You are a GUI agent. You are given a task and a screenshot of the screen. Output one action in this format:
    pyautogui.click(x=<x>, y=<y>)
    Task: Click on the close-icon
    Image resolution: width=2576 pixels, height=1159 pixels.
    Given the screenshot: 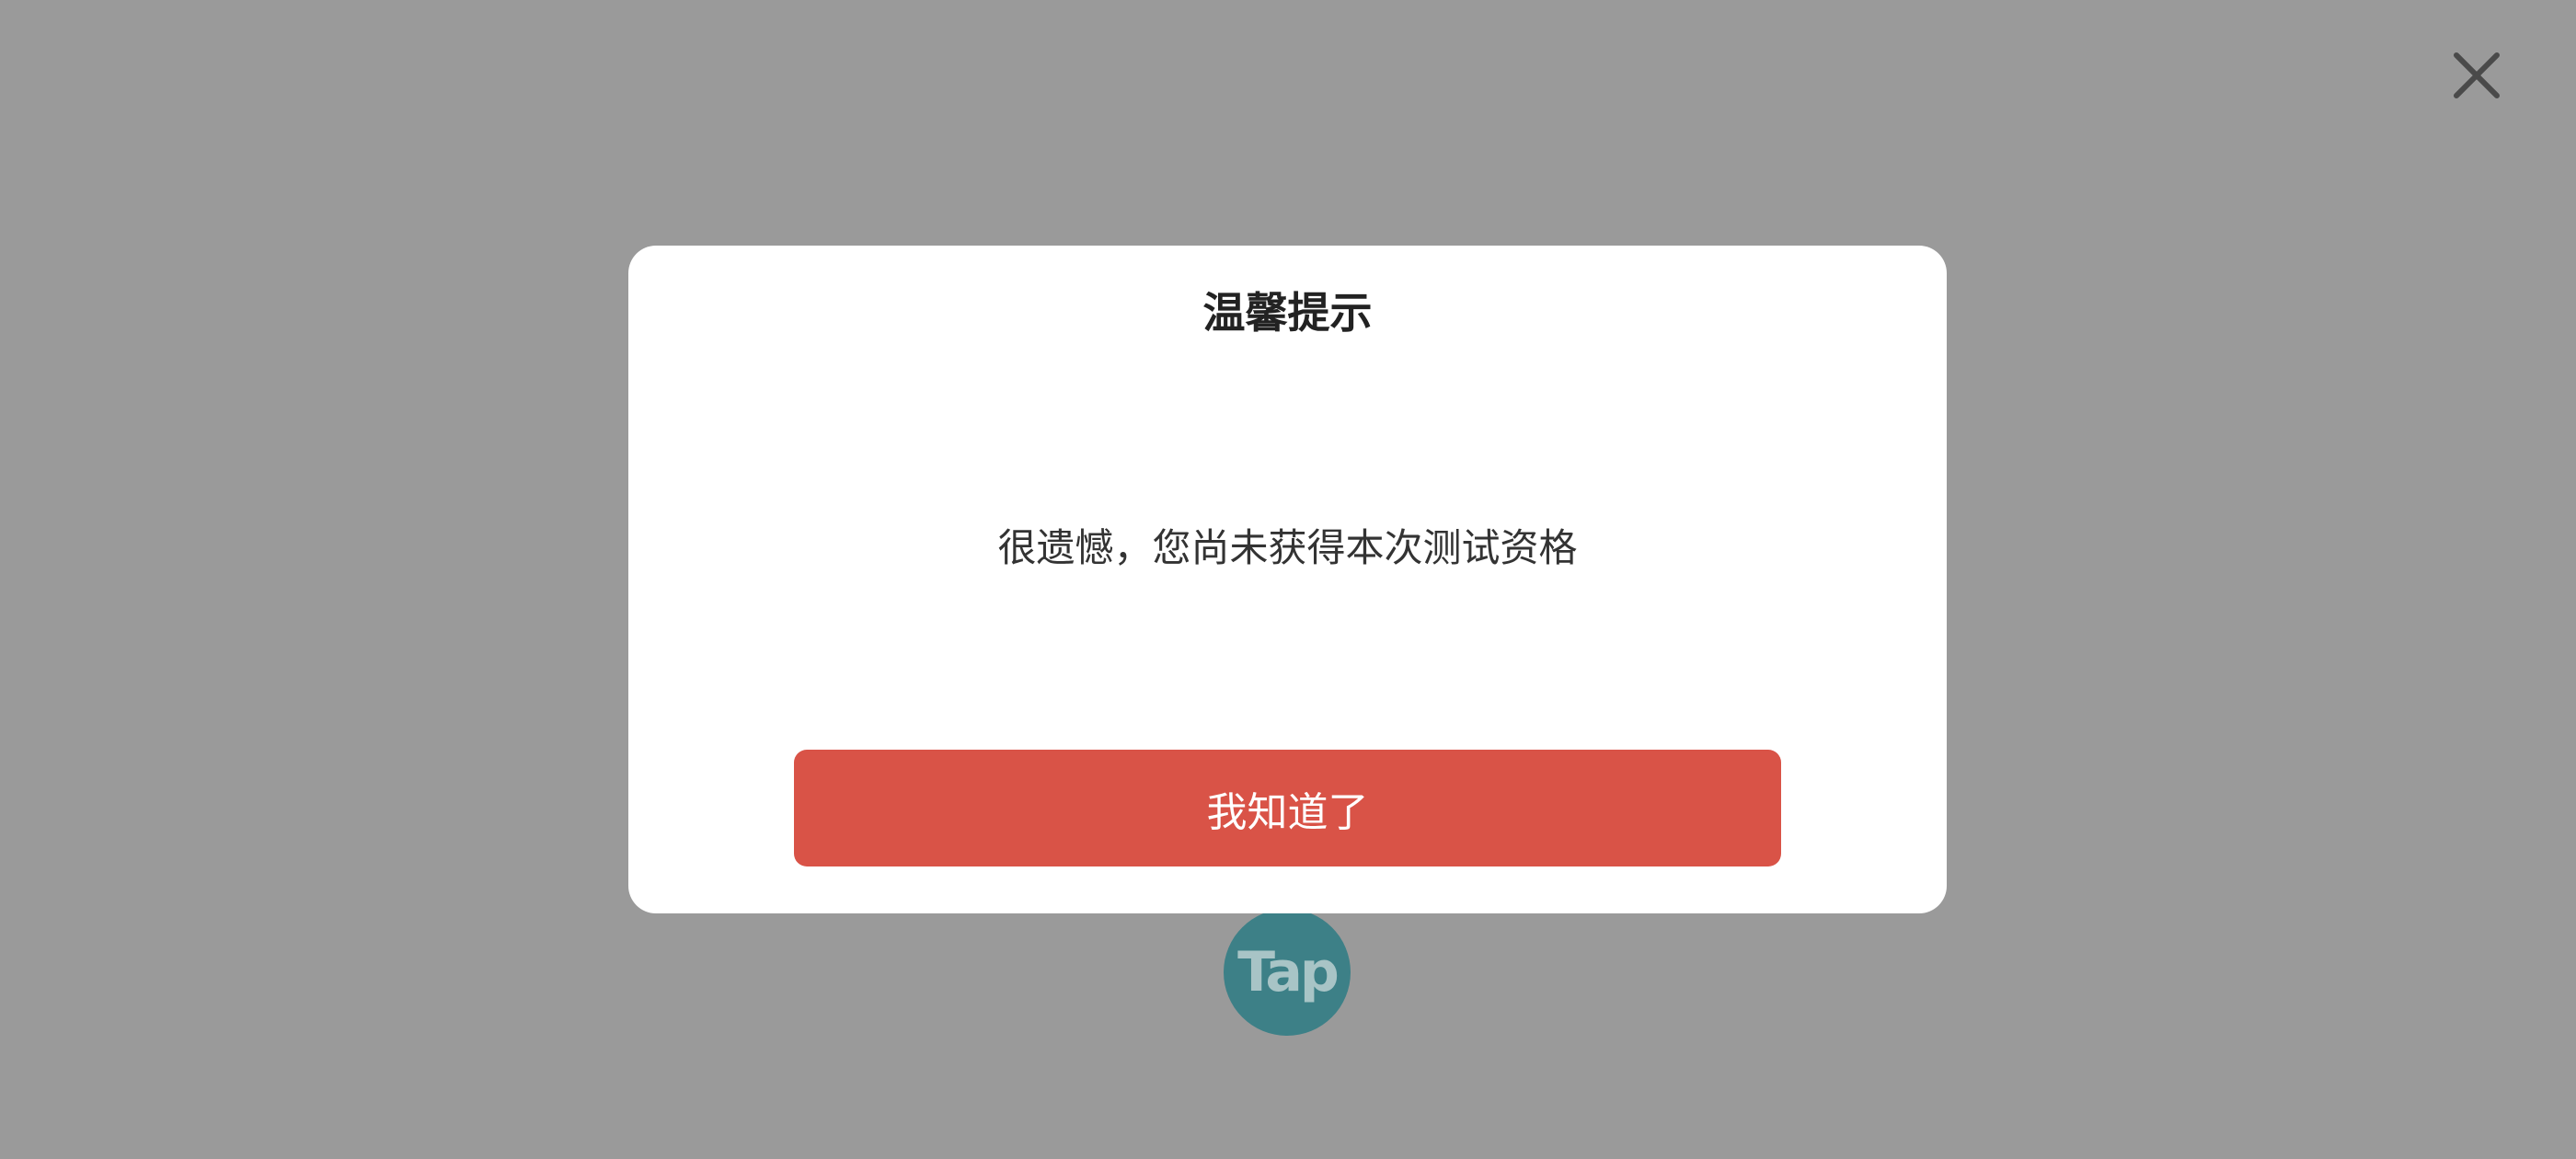 What is the action you would take?
    pyautogui.click(x=2477, y=75)
    